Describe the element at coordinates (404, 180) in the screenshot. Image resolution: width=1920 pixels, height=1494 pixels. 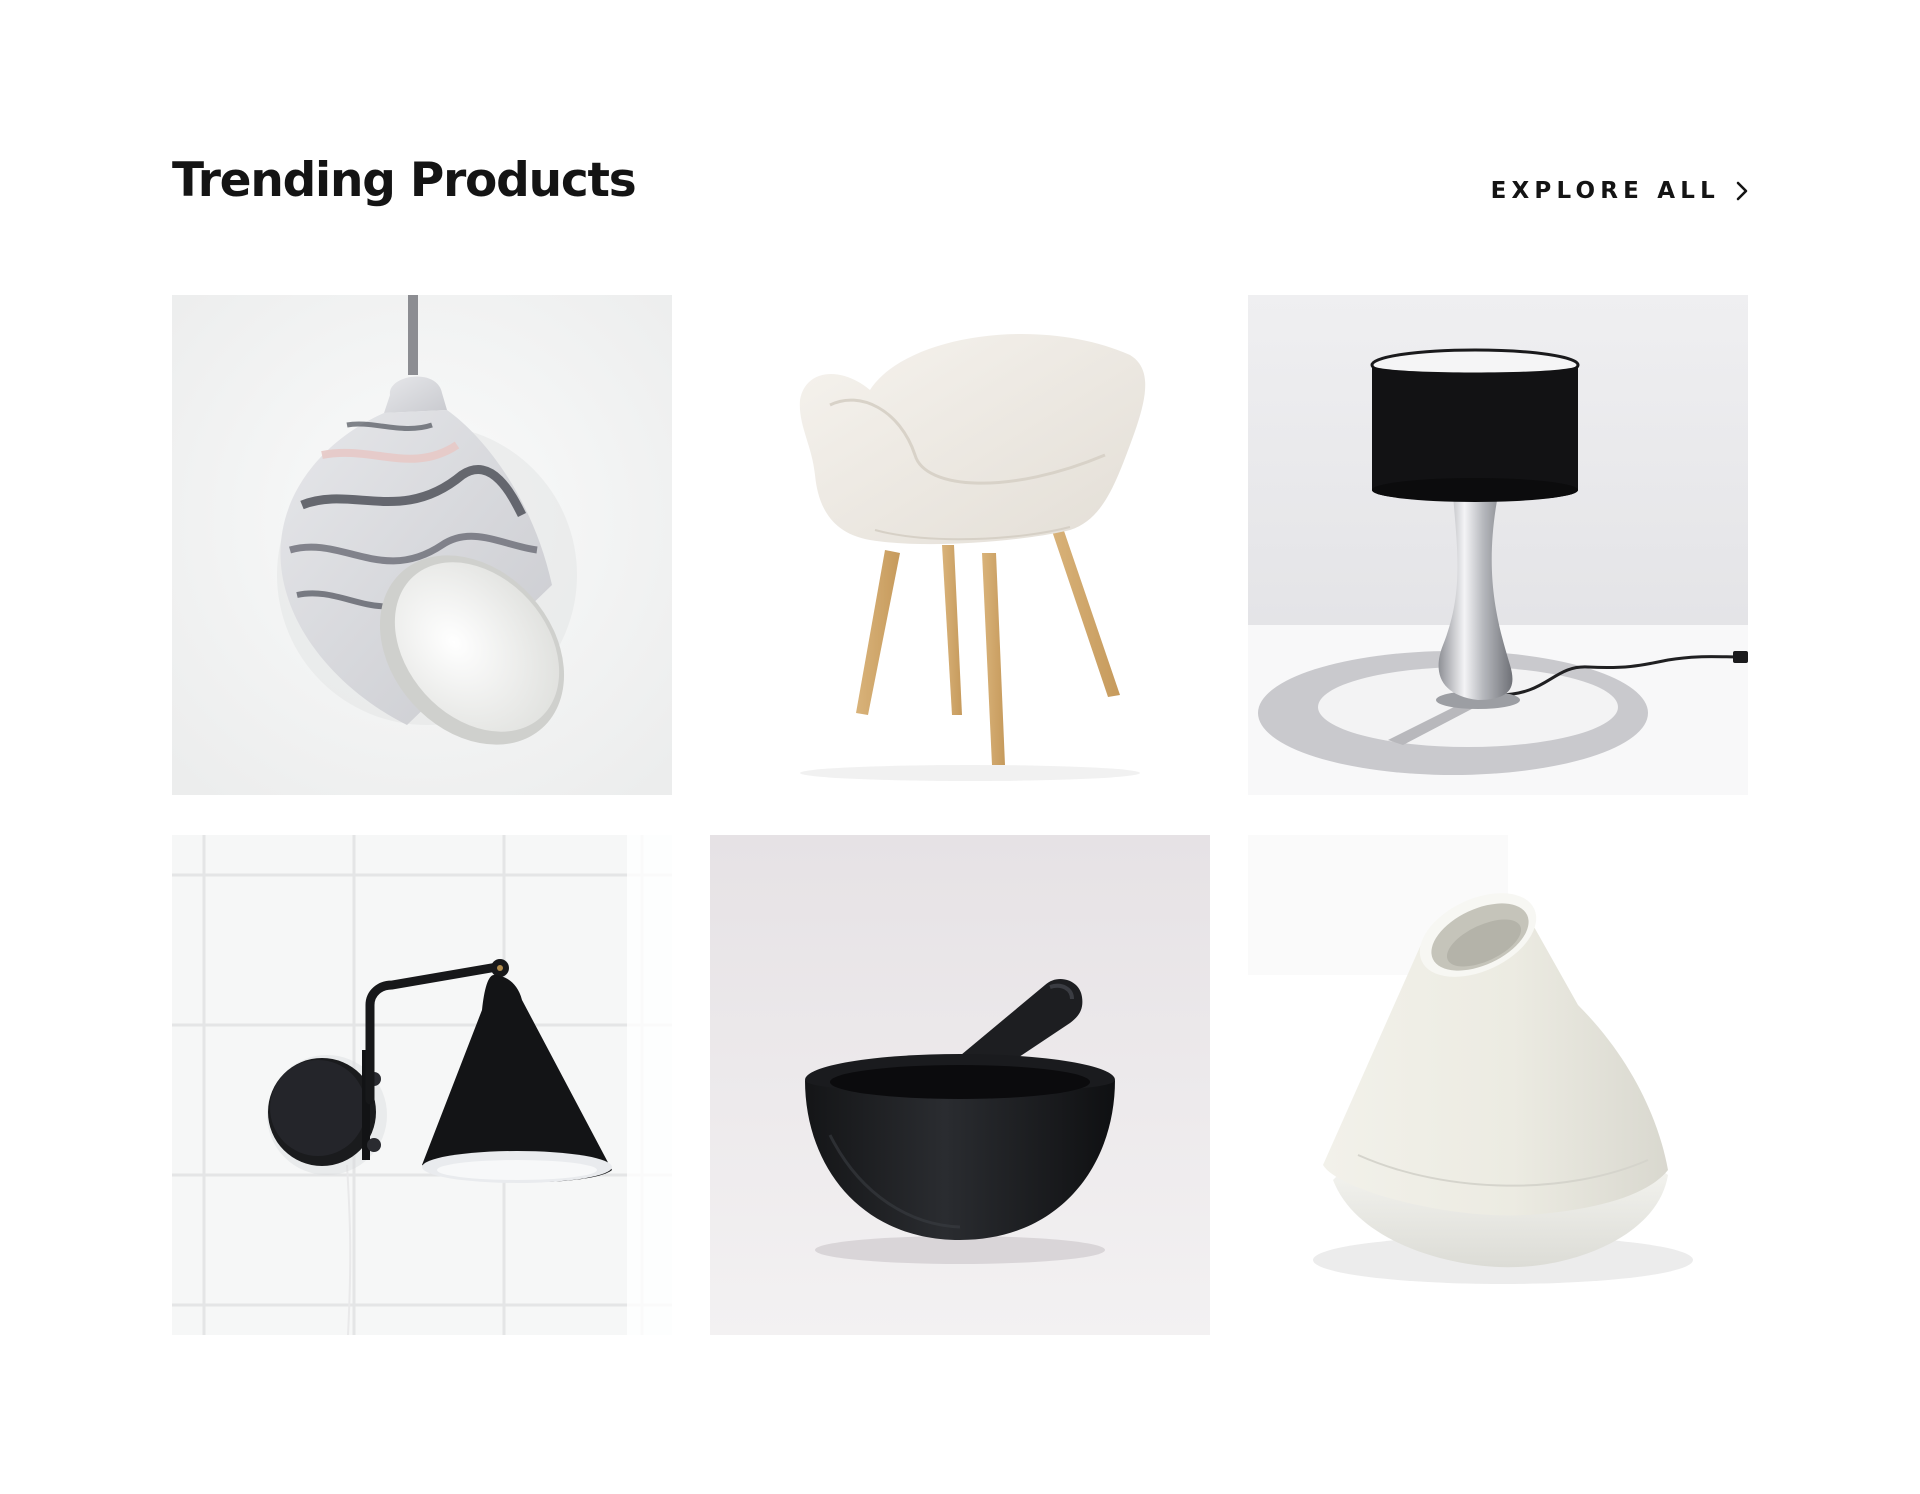
I see `section-title: Trending Products` at that location.